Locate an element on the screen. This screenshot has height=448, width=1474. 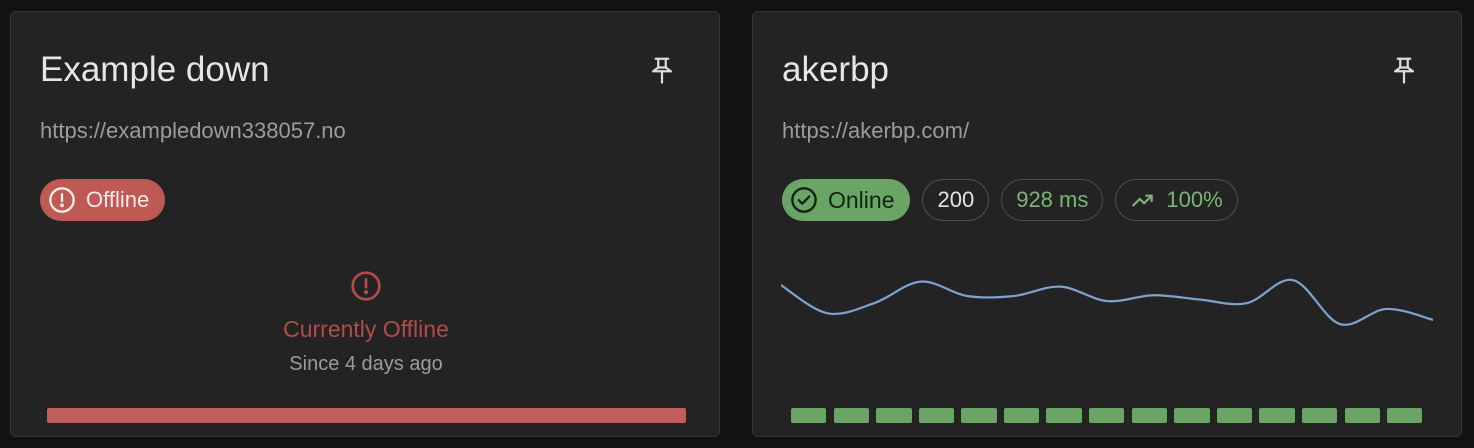
uptime-label: 100% is located at coordinates (1194, 199).